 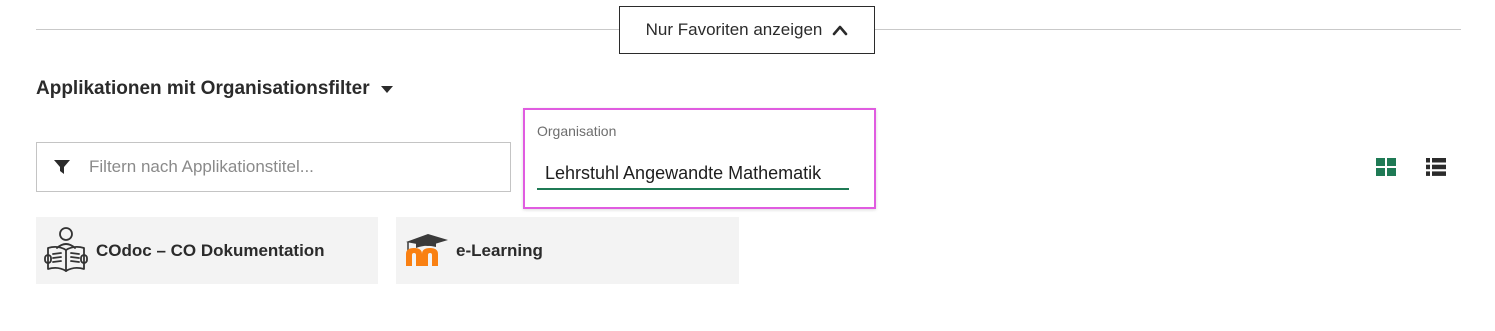 I want to click on moodle-logo-icon, so click(x=426, y=250).